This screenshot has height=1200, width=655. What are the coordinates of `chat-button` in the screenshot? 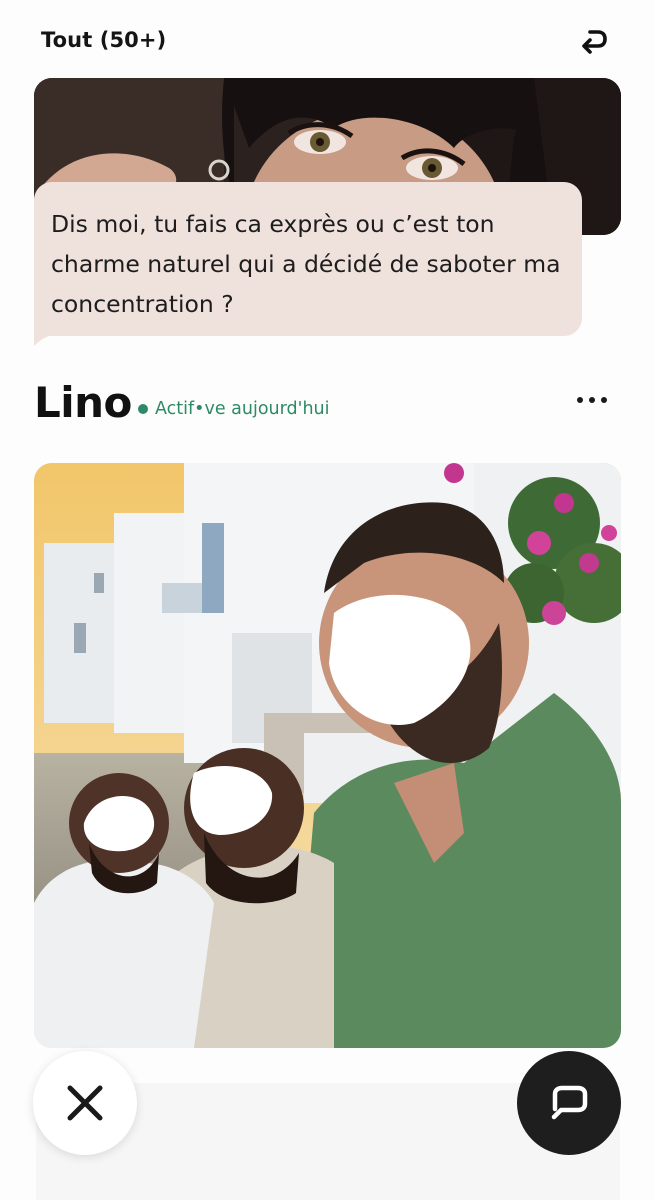 It's located at (569, 1103).